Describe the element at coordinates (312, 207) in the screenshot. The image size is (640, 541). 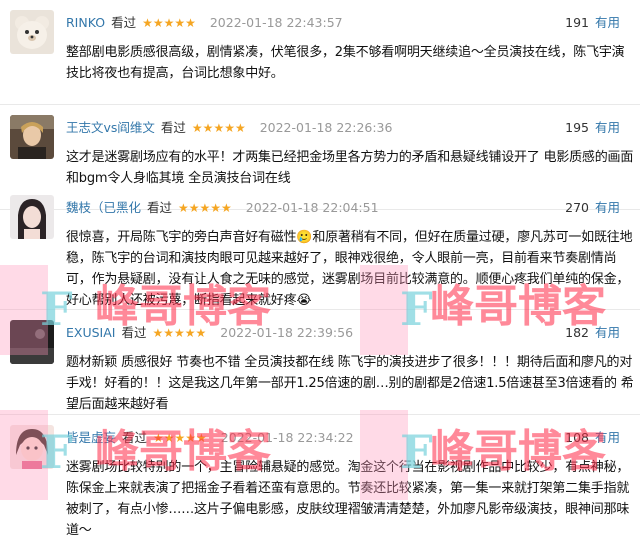
I see `review-date: 2022-01-18 22:04:51` at that location.